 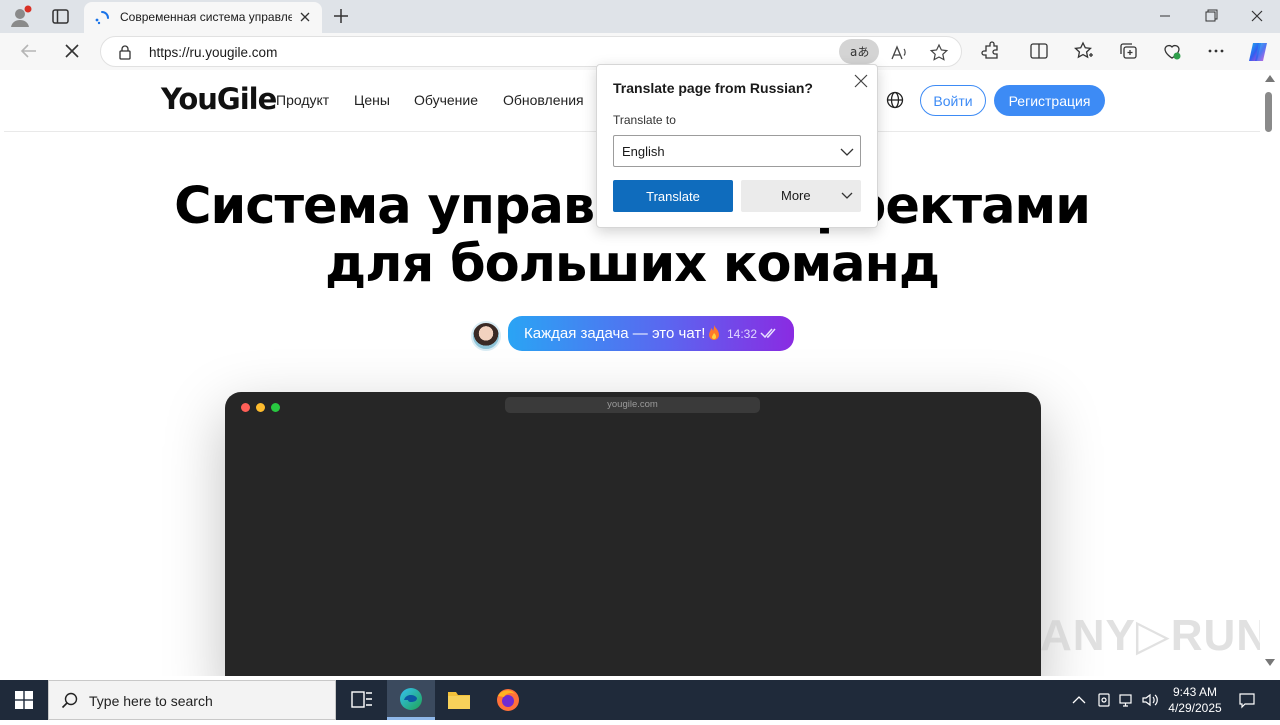 What do you see at coordinates (213, 52) in the screenshot?
I see `url-text: https://ru.yougile.com` at bounding box center [213, 52].